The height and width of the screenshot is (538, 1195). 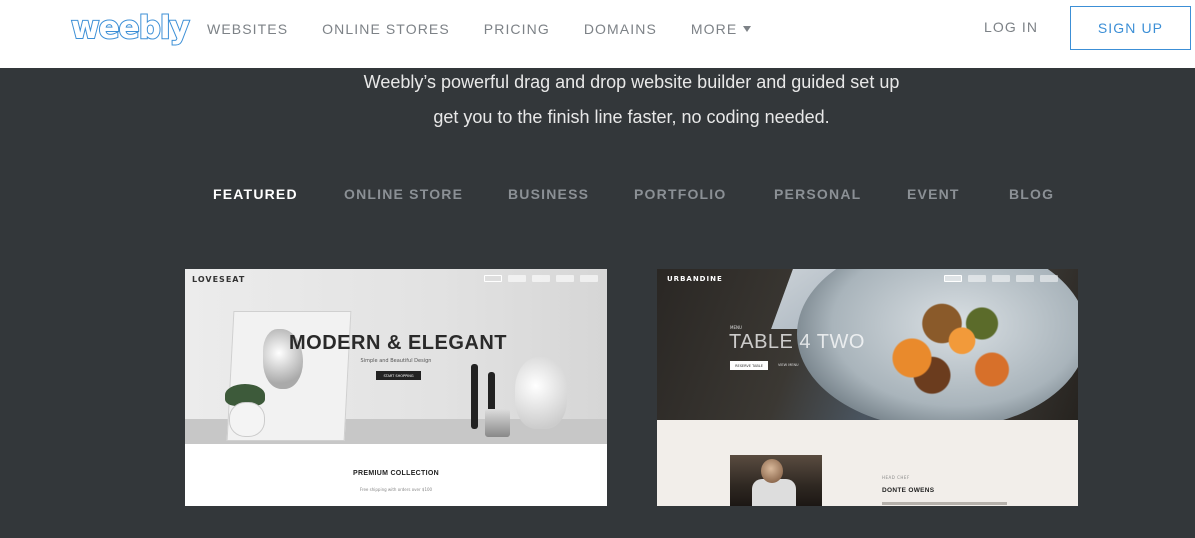 What do you see at coordinates (736, 327) in the screenshot?
I see `template-kicker: MENU` at bounding box center [736, 327].